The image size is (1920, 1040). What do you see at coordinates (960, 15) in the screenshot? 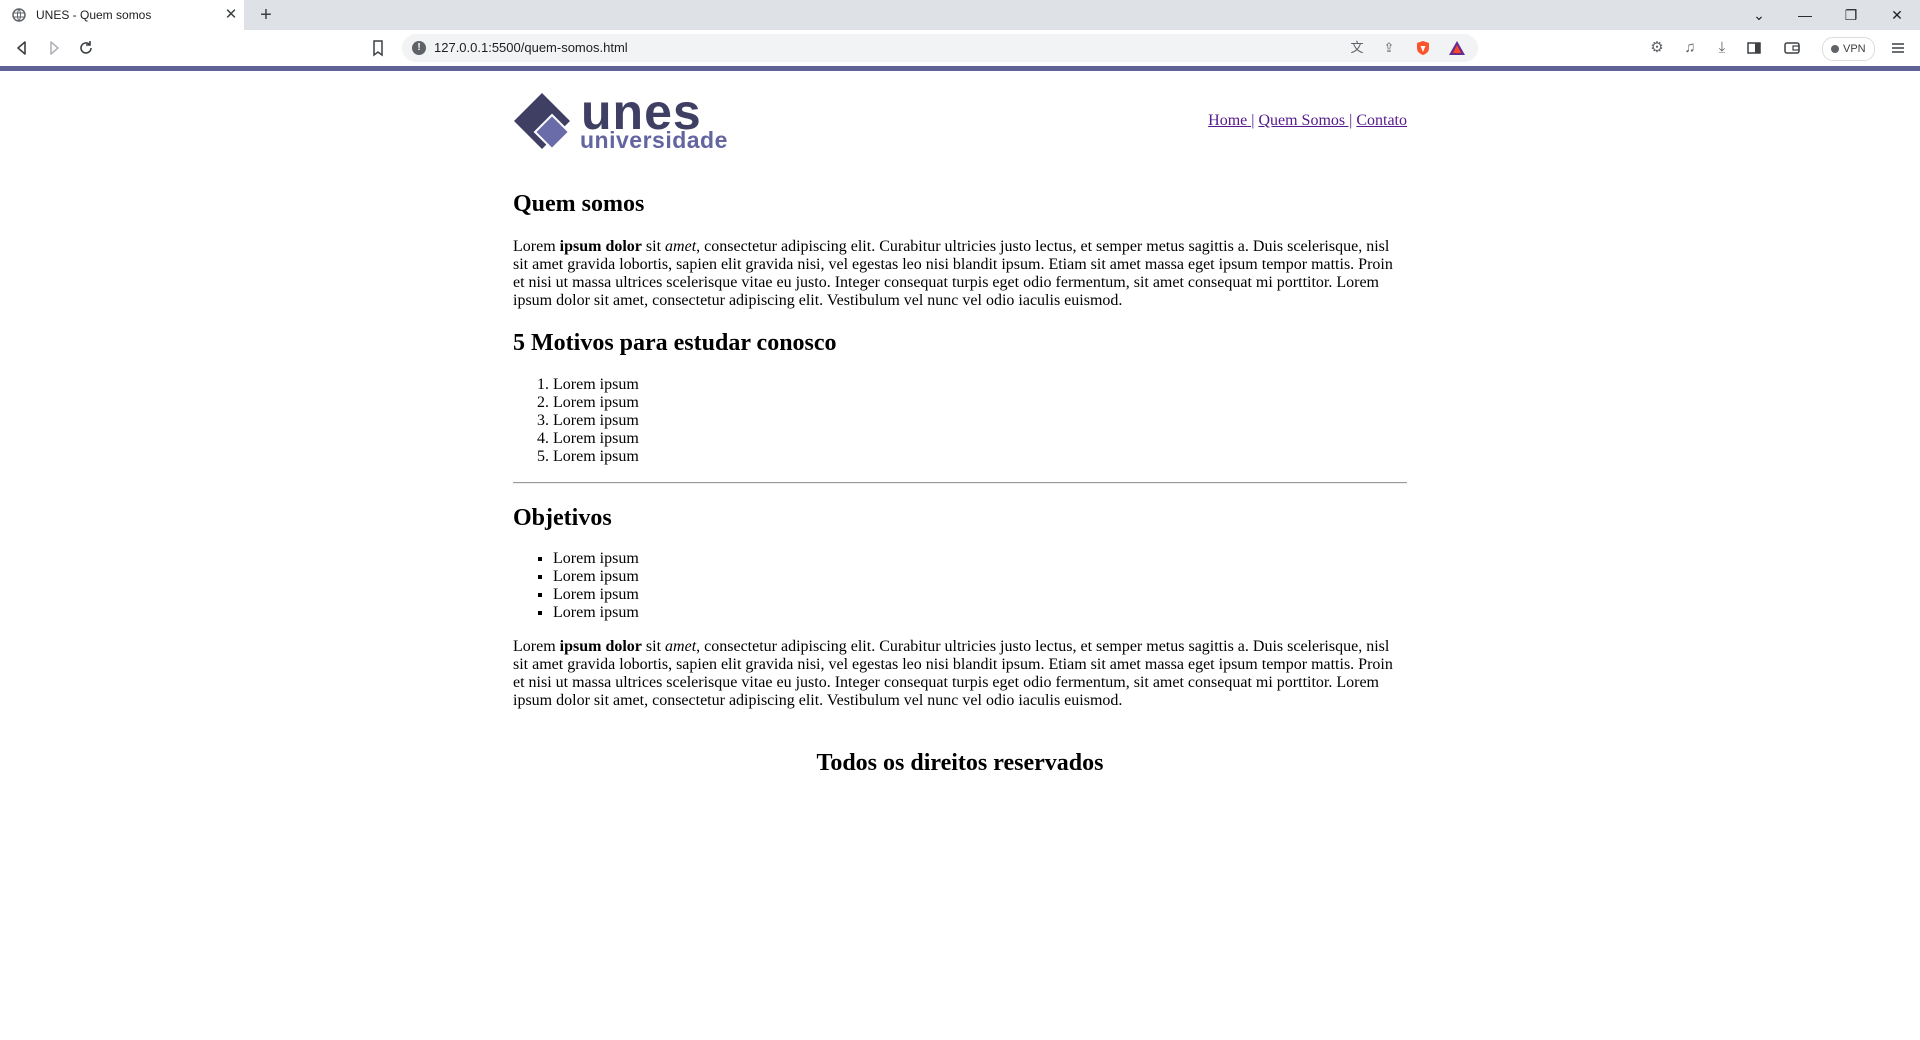
I see `browser-tab-bar: UNES - Quem somos ✕ + ⌄ — ❐ ✕` at bounding box center [960, 15].